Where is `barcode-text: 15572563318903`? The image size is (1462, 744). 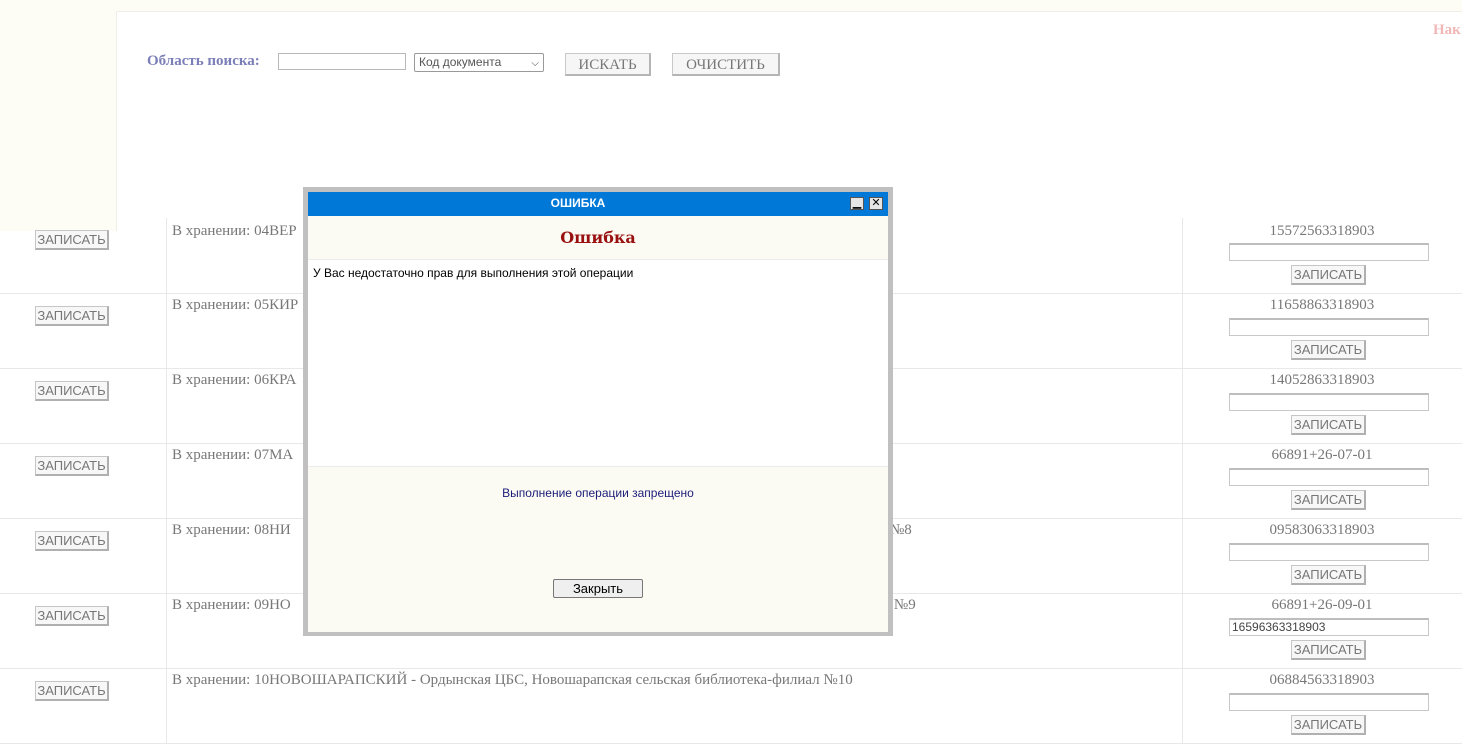 barcode-text: 15572563318903 is located at coordinates (1322, 231).